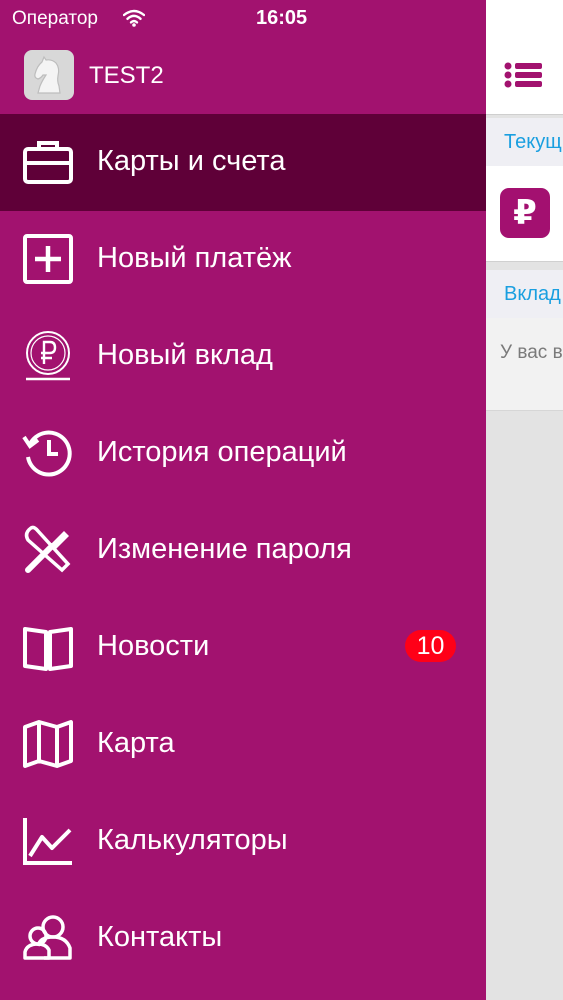 The width and height of the screenshot is (563, 1000). I want to click on menu-item-map: Карта, so click(243, 744).